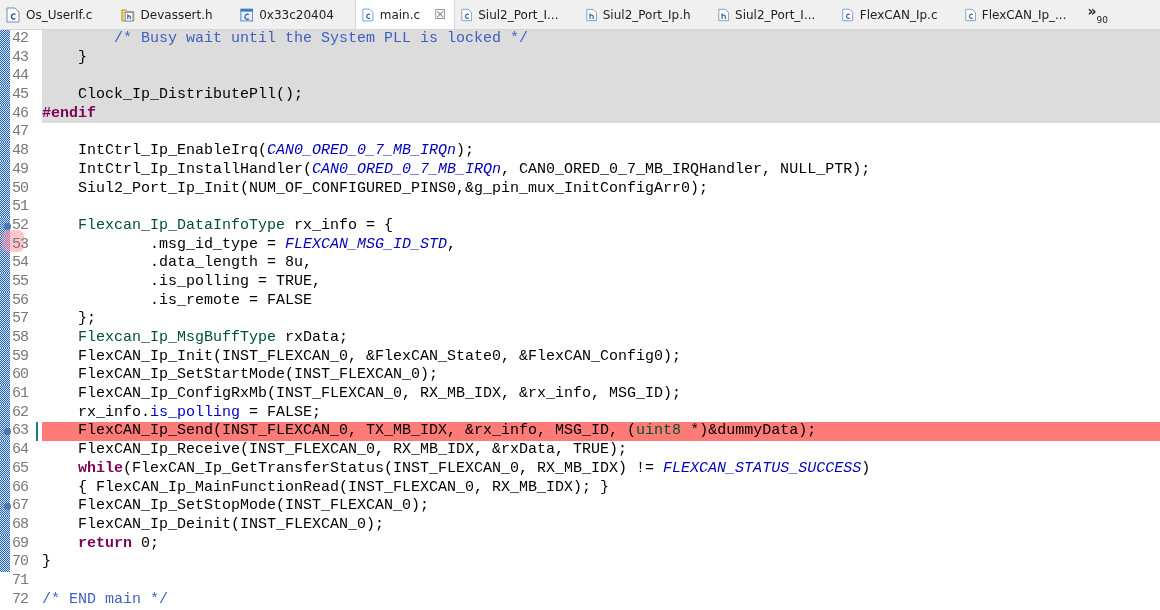 The height and width of the screenshot is (610, 1160). Describe the element at coordinates (20, 356) in the screenshot. I see `line-number: 59` at that location.